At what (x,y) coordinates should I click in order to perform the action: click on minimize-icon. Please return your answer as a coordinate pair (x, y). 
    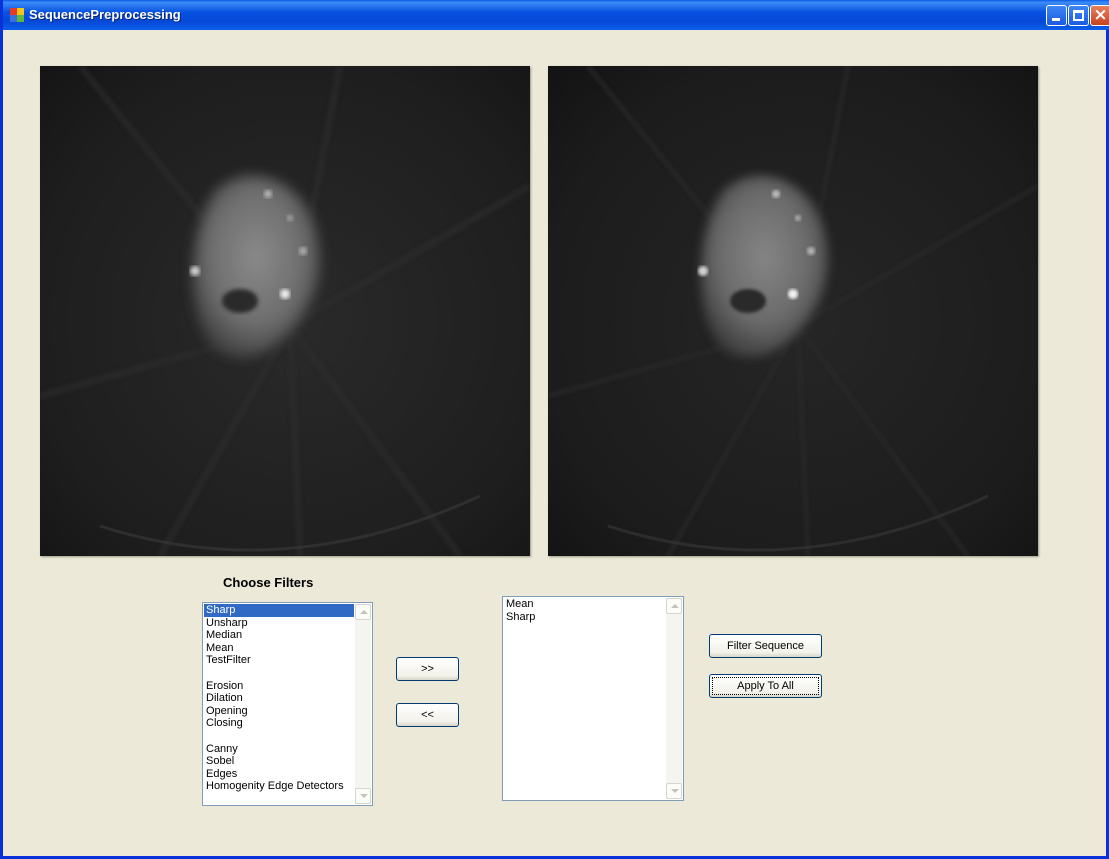
    Looking at the image, I should click on (1056, 19).